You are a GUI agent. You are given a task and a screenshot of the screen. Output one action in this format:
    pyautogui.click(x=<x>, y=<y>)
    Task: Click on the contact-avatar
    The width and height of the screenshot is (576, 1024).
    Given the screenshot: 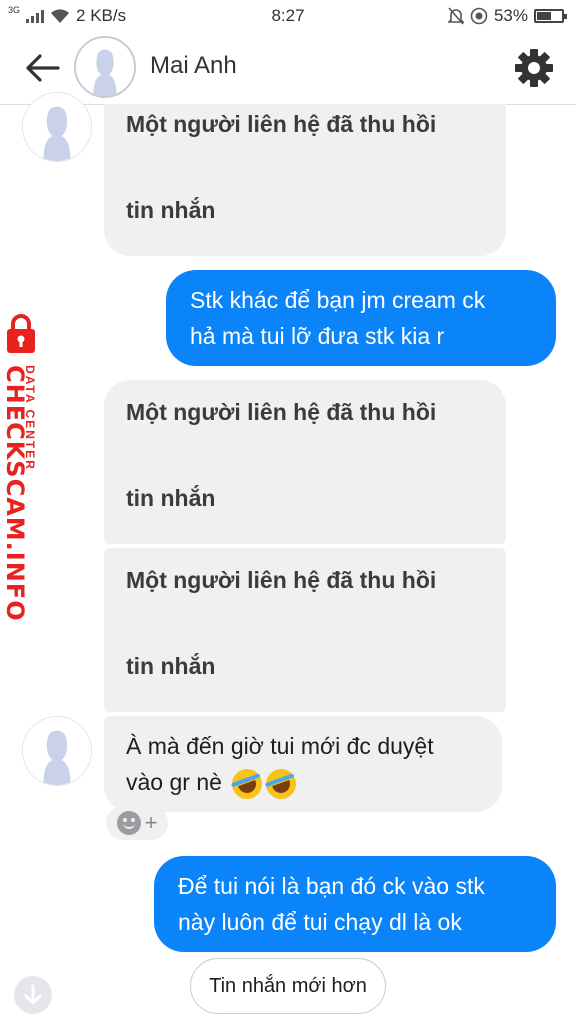 What is the action you would take?
    pyautogui.click(x=105, y=67)
    